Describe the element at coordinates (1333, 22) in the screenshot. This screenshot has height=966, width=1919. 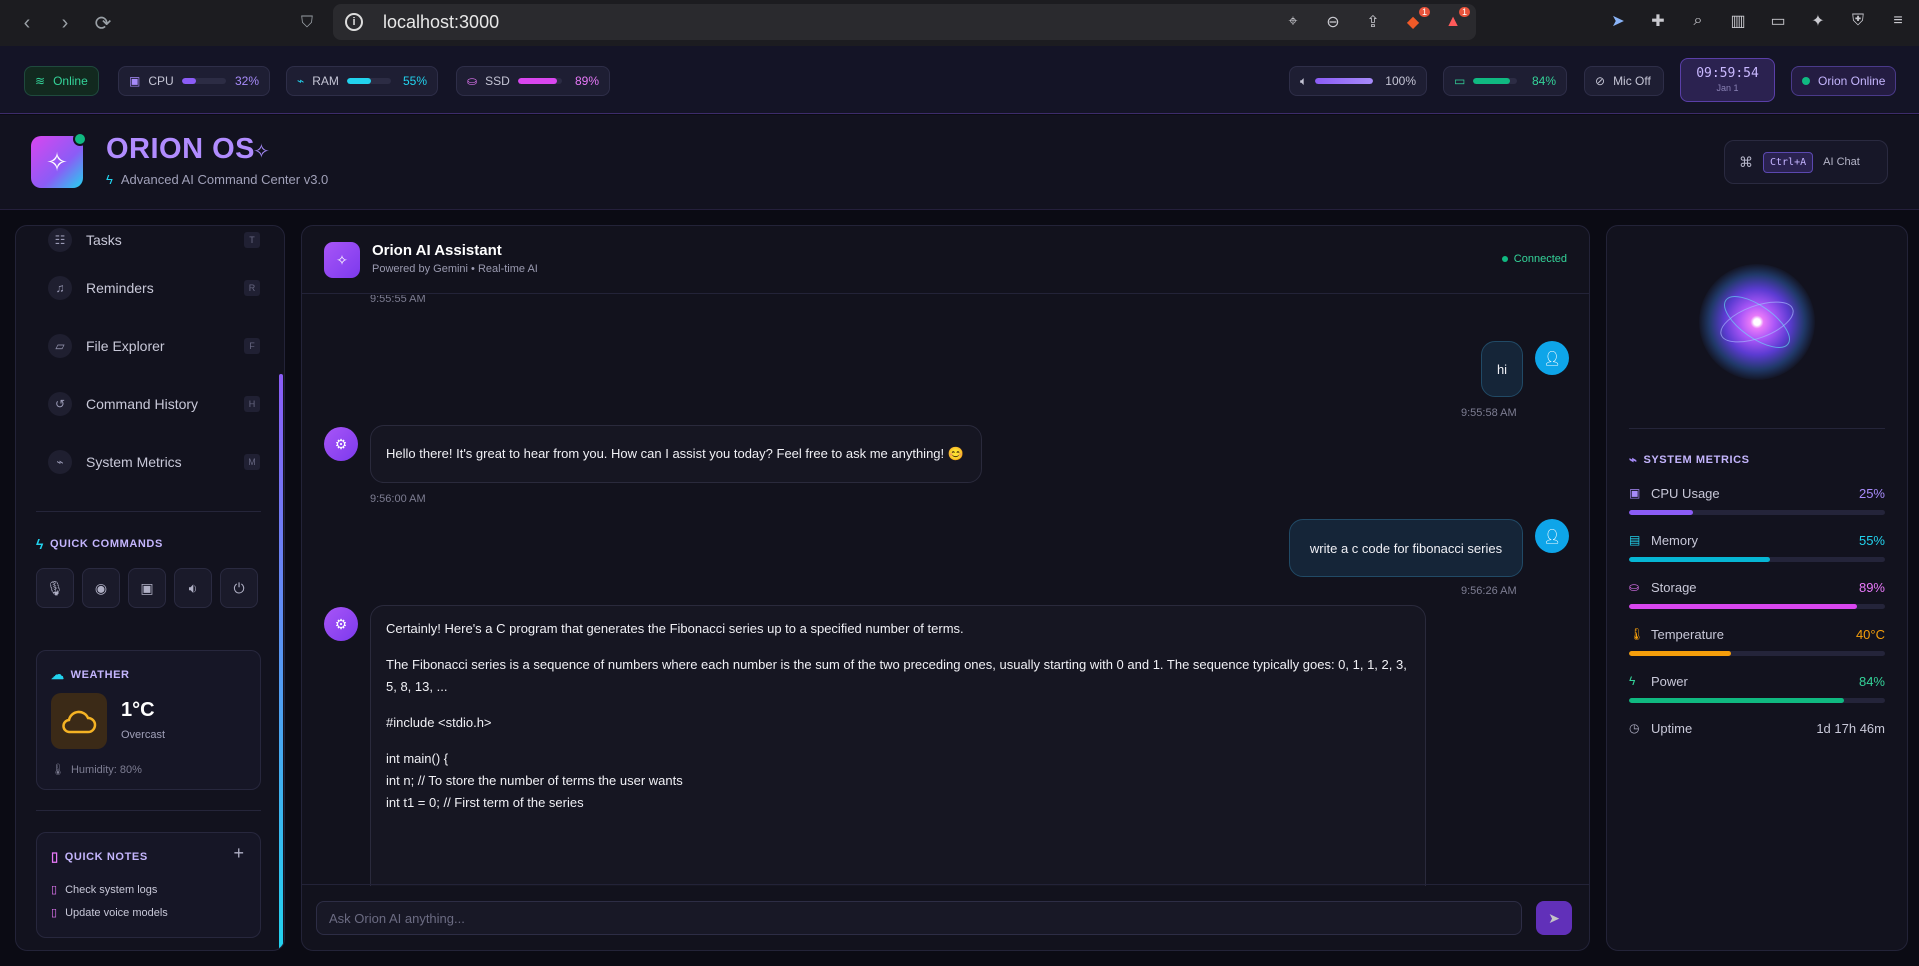
I see `zoom-out-icon: ⊖` at that location.